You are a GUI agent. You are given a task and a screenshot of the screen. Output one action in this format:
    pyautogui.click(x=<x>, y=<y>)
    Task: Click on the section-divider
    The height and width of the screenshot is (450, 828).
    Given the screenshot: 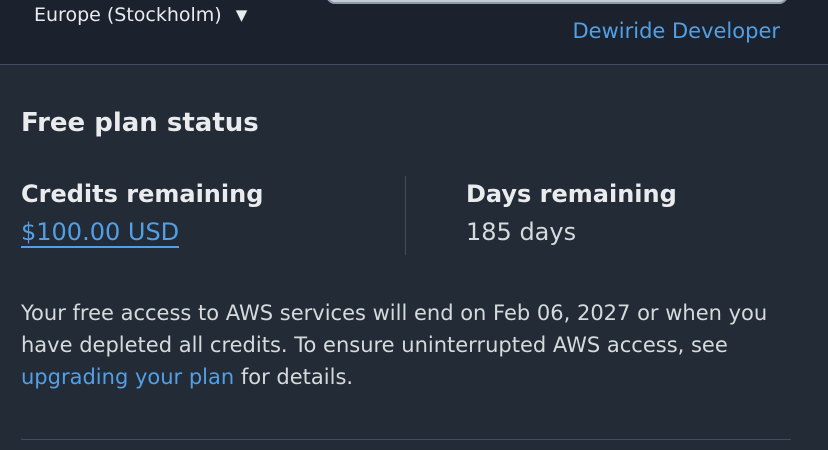 What is the action you would take?
    pyautogui.click(x=406, y=439)
    